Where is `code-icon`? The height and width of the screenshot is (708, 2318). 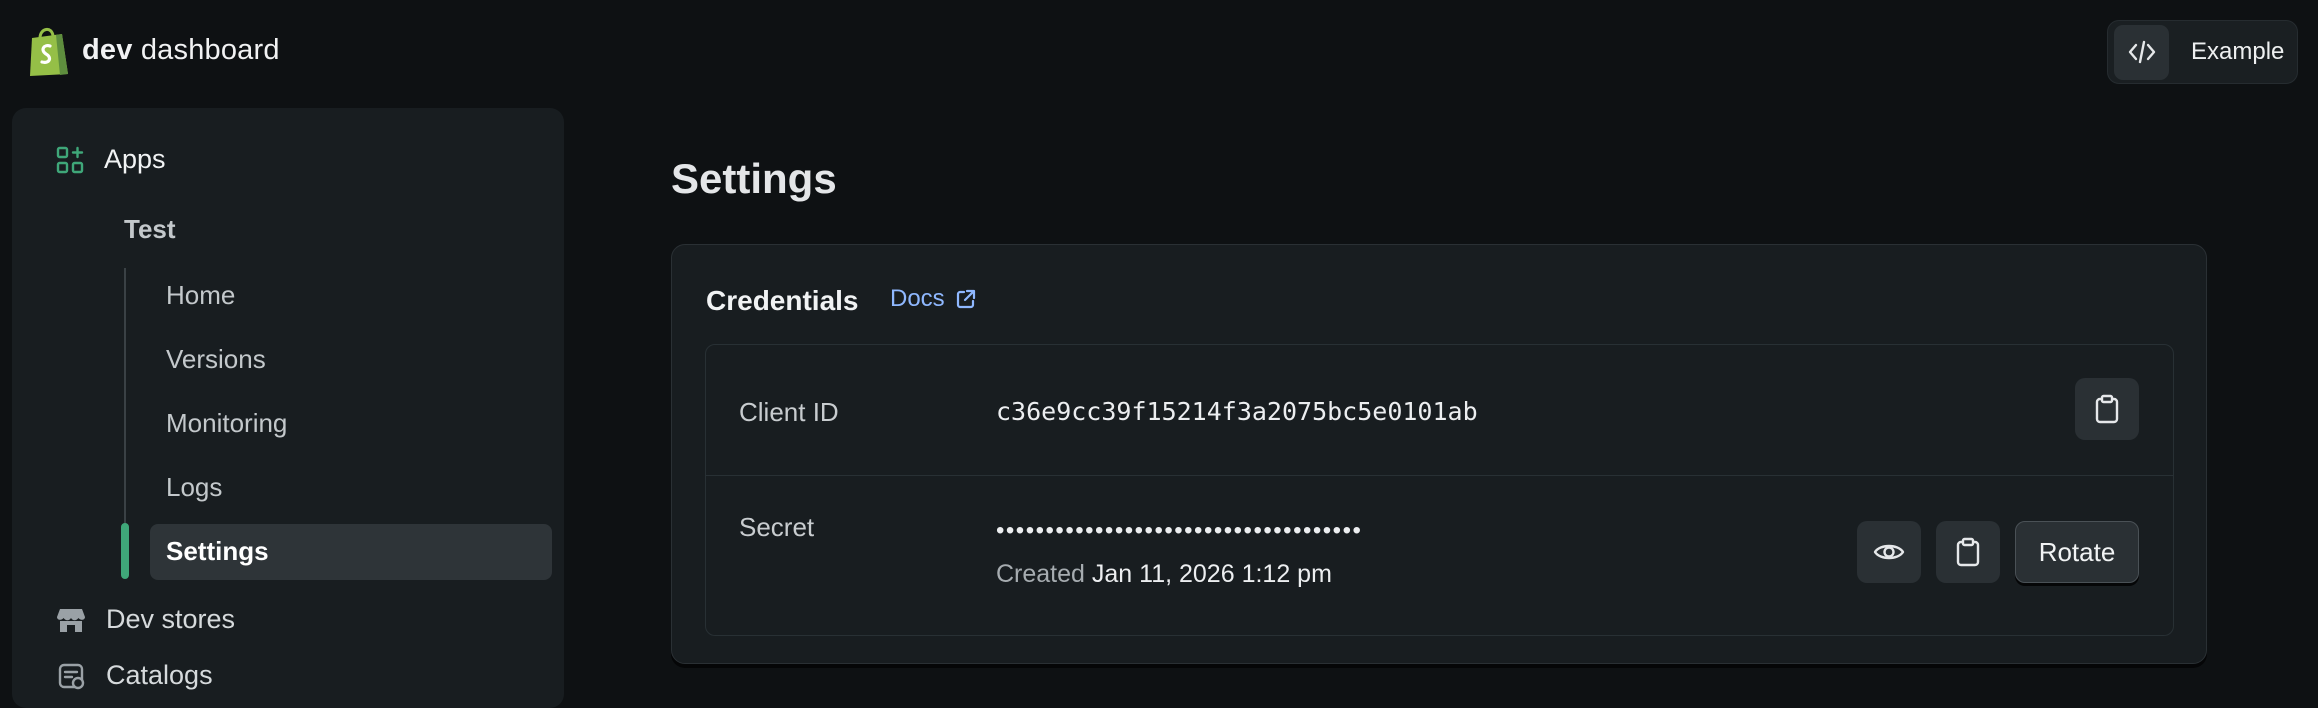
code-icon is located at coordinates (2141, 52).